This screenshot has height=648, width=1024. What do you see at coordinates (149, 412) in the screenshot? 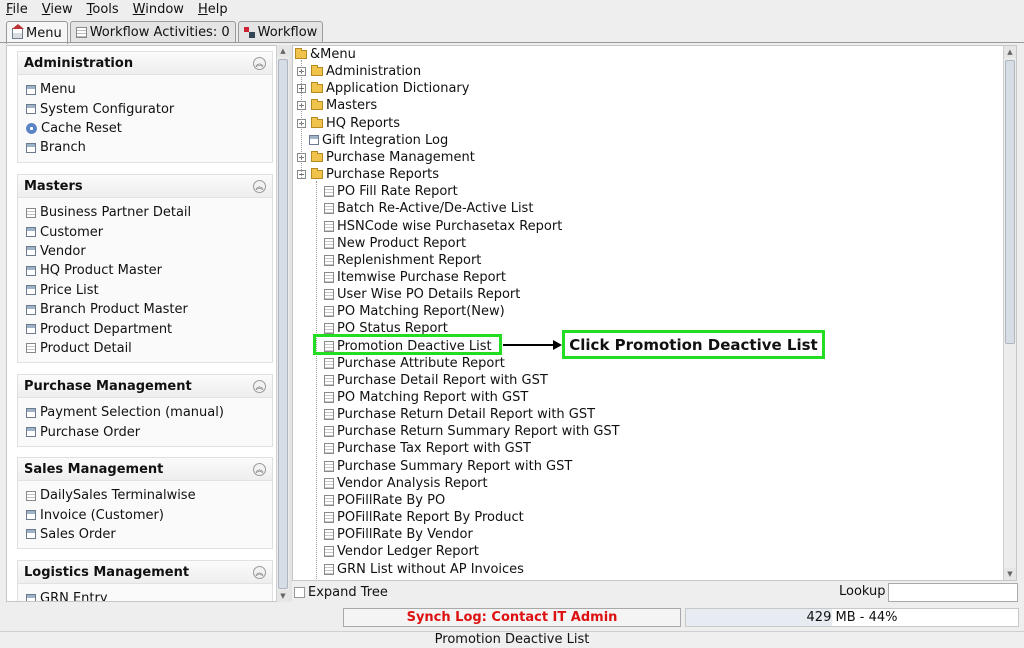
I see `favorite-item: Payment Selection (manual)` at bounding box center [149, 412].